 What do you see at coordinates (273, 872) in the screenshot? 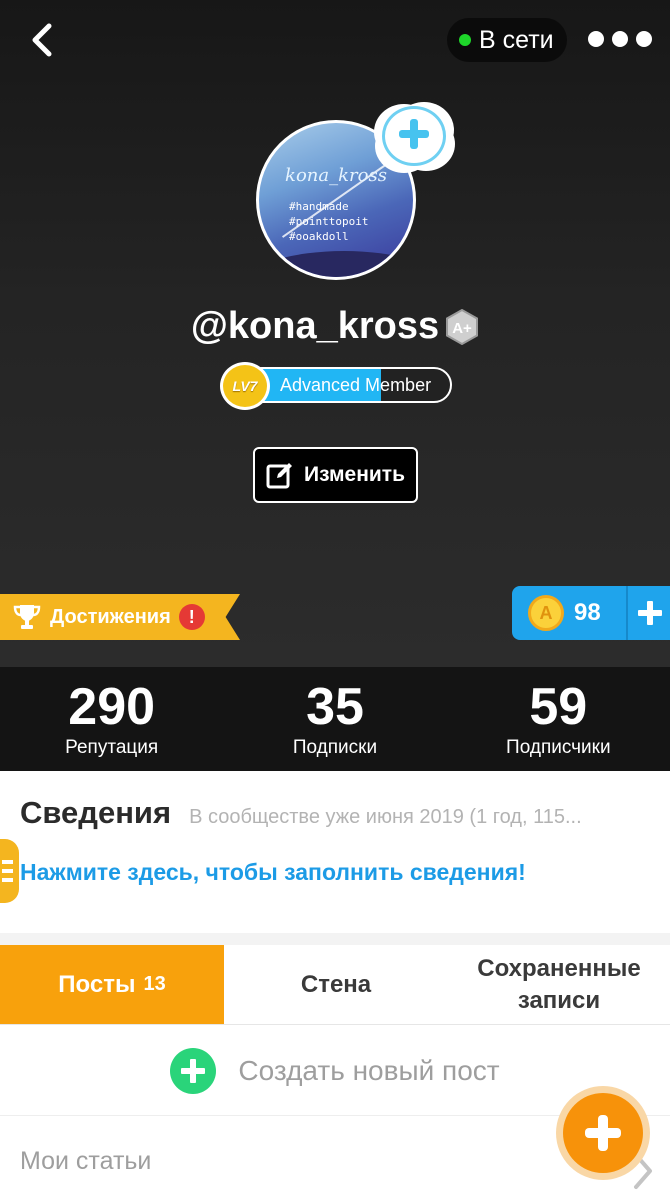
I see `fill-info-link: Нажмите здесь, чтобы заполнить сведения!` at bounding box center [273, 872].